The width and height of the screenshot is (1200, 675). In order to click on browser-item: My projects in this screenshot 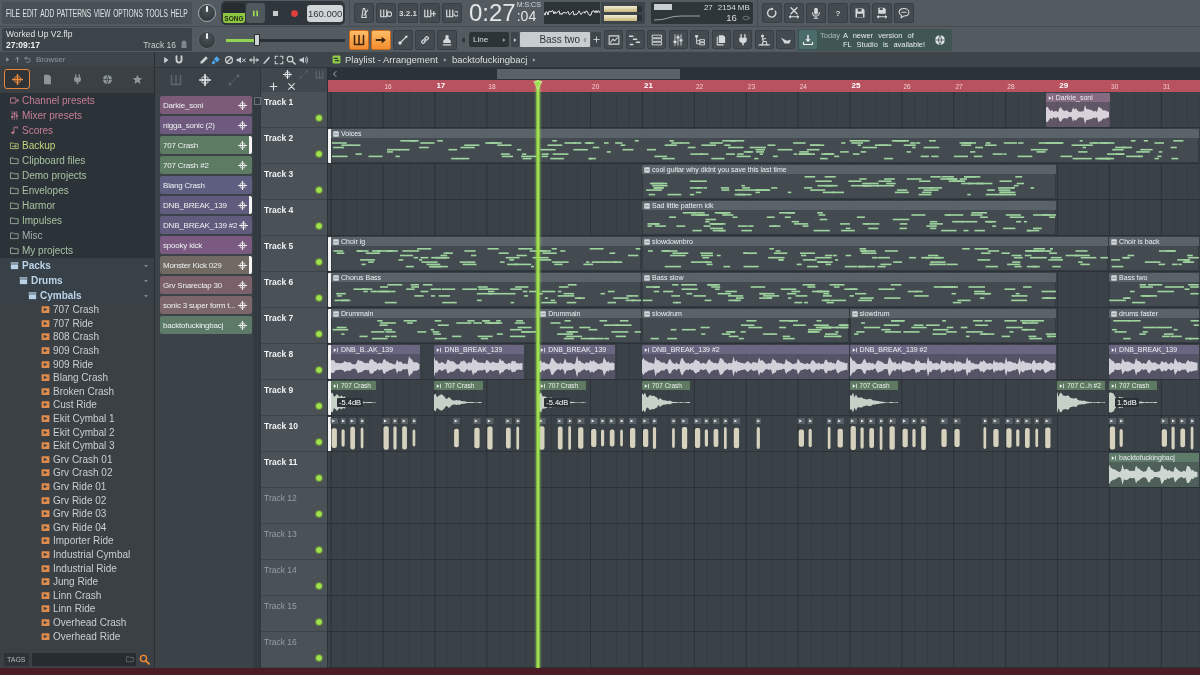, I will do `click(77, 250)`.